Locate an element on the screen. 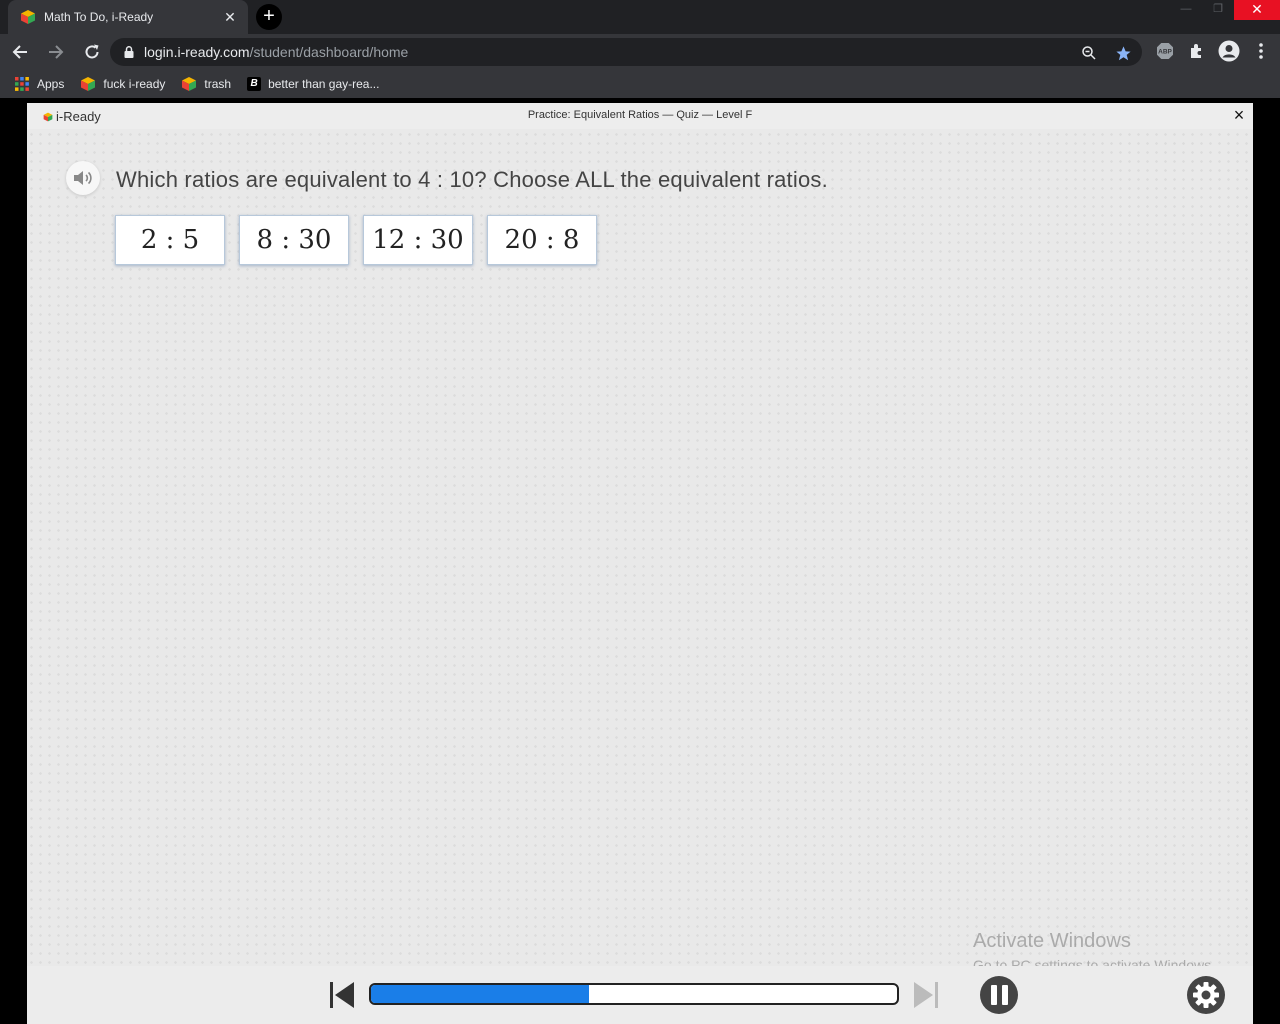 The image size is (1280, 1024). settings-button is located at coordinates (1206, 995).